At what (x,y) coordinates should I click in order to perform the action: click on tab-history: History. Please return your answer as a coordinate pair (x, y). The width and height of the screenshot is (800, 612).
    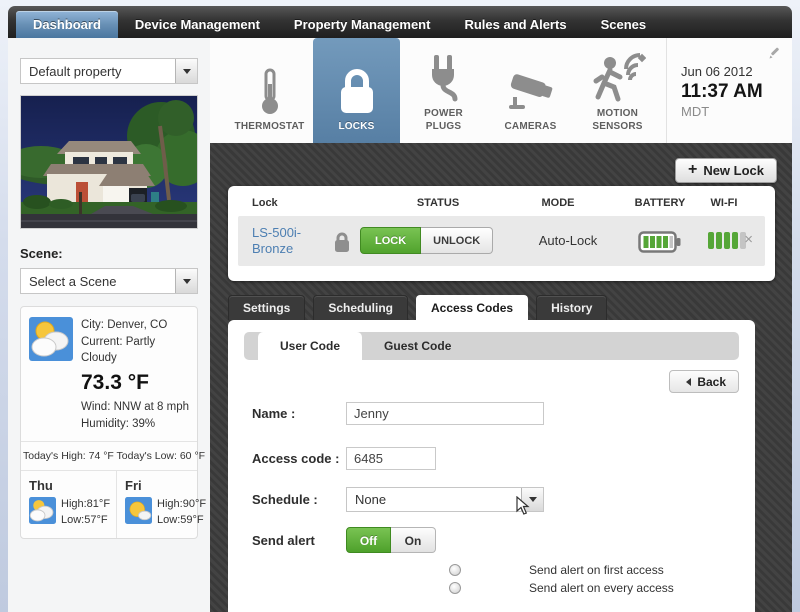
    Looking at the image, I should click on (572, 307).